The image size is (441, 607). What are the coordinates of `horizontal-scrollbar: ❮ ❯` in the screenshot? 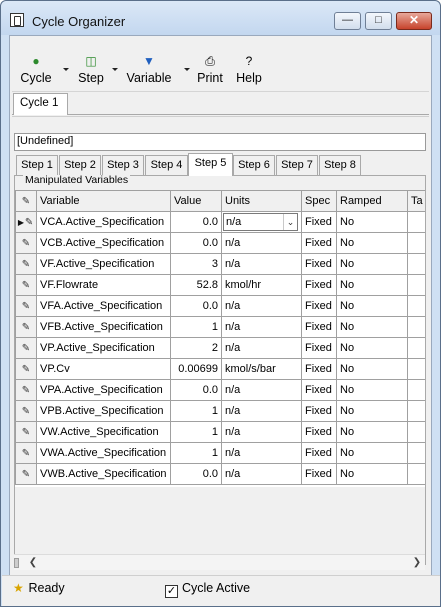 It's located at (219, 562).